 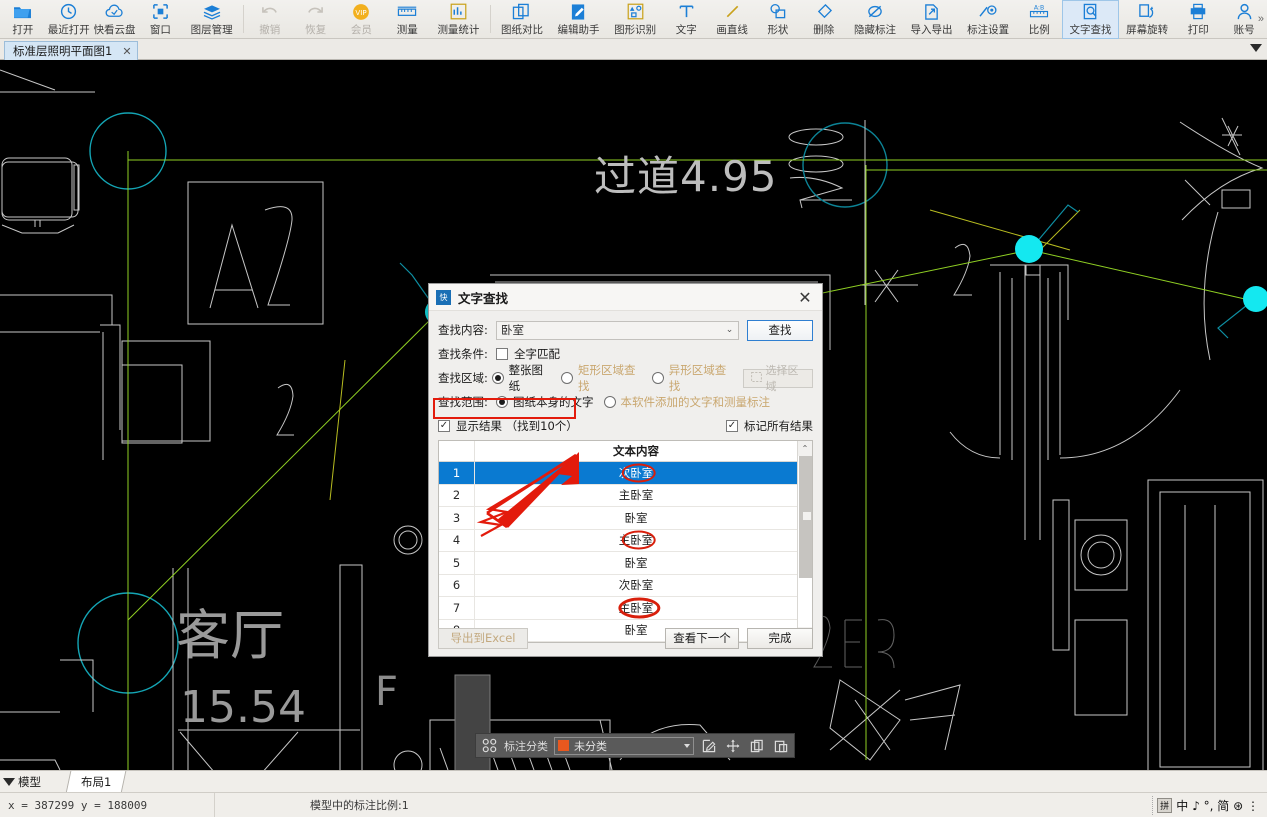 I want to click on toolbar-item-annotation-settings: 标注设置, so click(x=988, y=19).